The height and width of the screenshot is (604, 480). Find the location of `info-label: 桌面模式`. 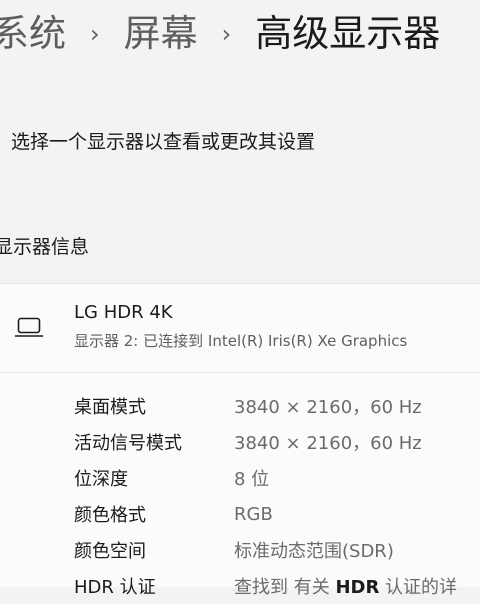

info-label: 桌面模式 is located at coordinates (110, 407).